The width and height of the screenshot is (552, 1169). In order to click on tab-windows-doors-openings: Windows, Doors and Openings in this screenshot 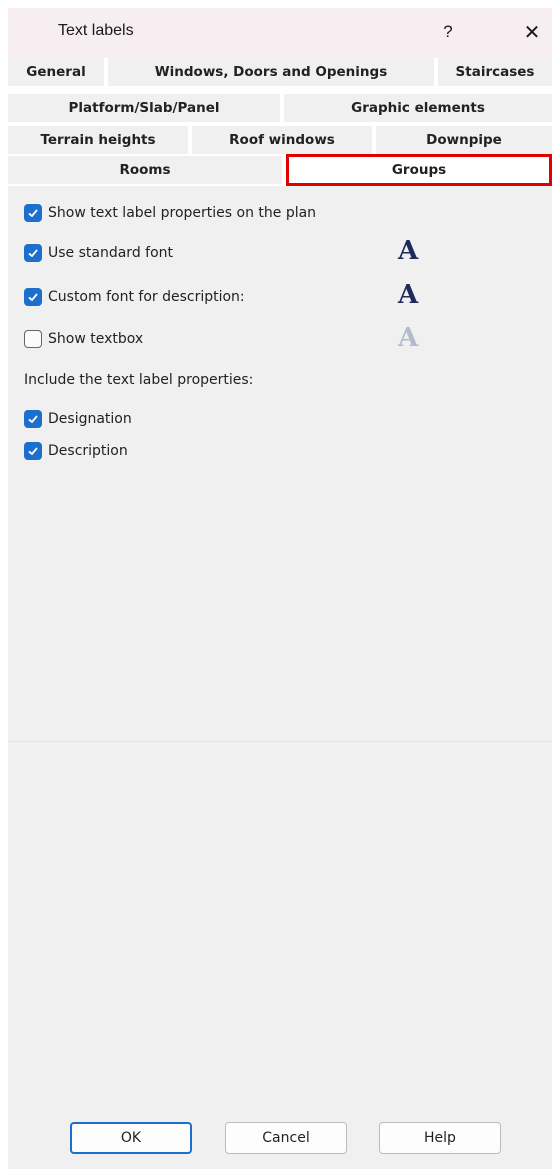, I will do `click(271, 72)`.